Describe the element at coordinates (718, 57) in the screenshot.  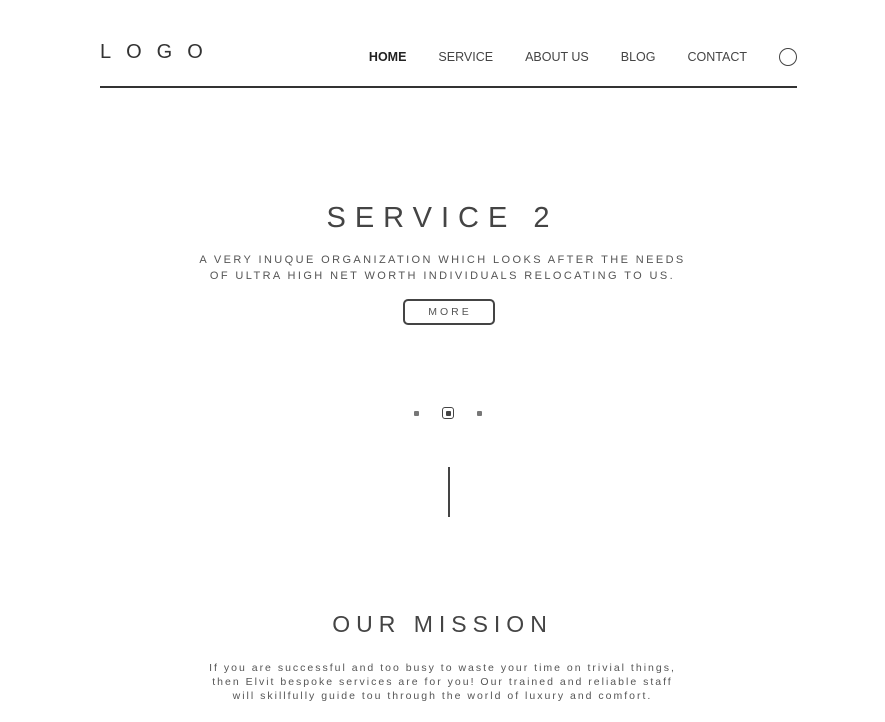
I see `nav-item-contact: CONTACT` at that location.